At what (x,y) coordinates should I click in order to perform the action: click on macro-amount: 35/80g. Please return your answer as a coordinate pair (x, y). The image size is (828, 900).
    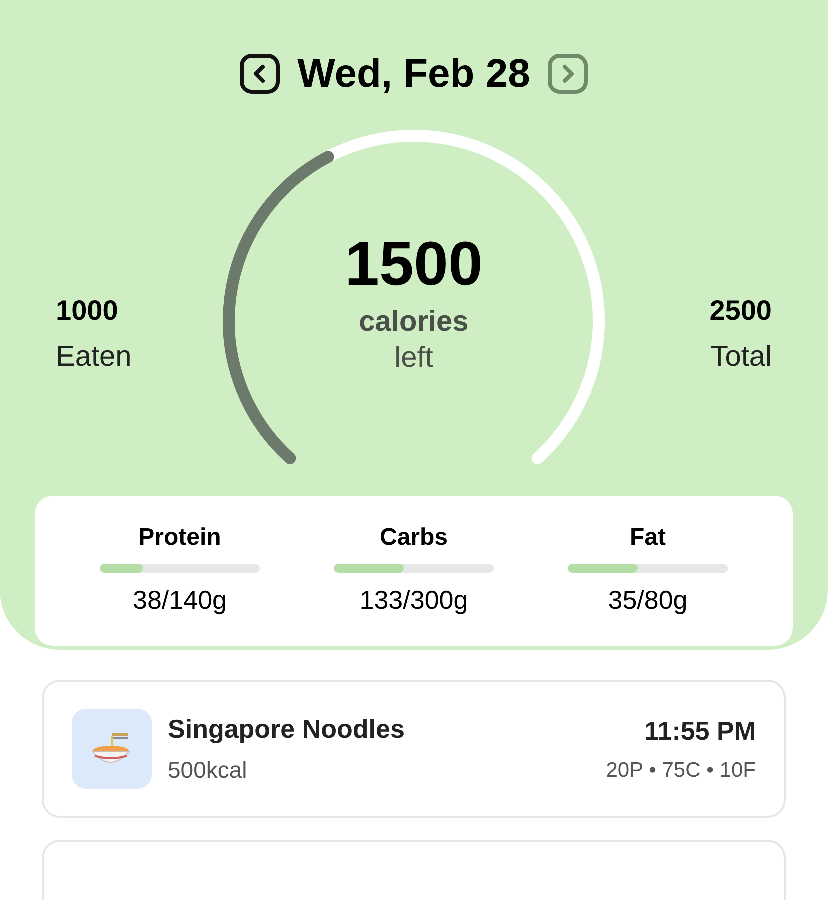
    Looking at the image, I should click on (648, 600).